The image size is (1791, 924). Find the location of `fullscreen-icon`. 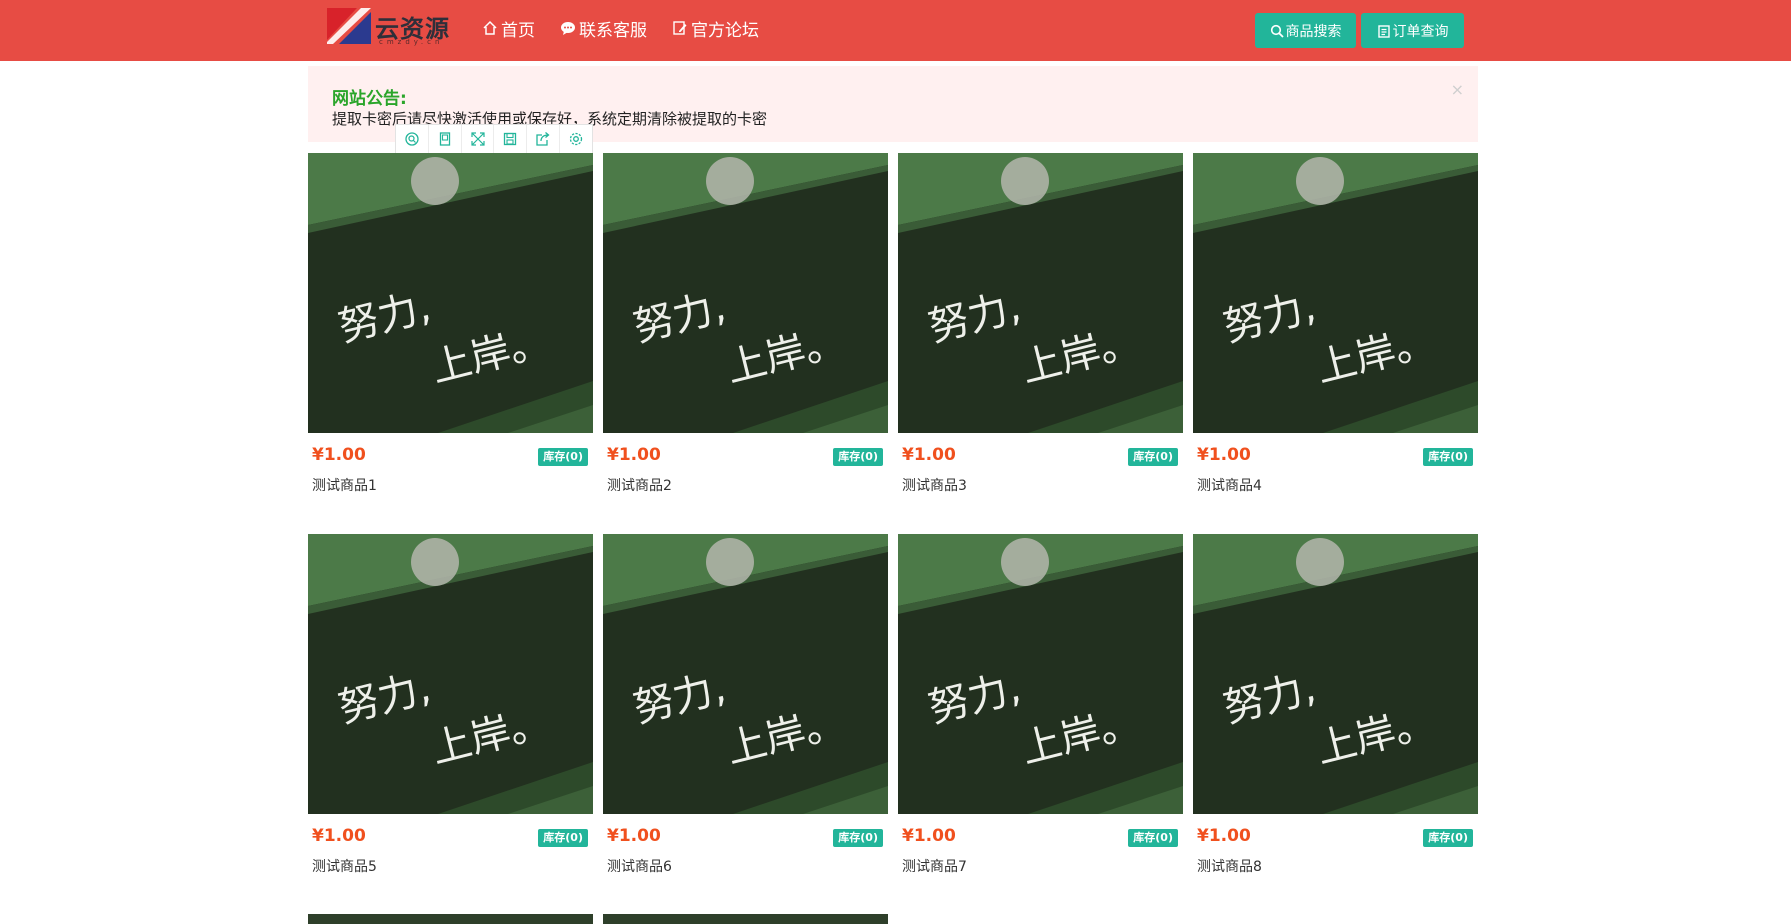

fullscreen-icon is located at coordinates (477, 139).